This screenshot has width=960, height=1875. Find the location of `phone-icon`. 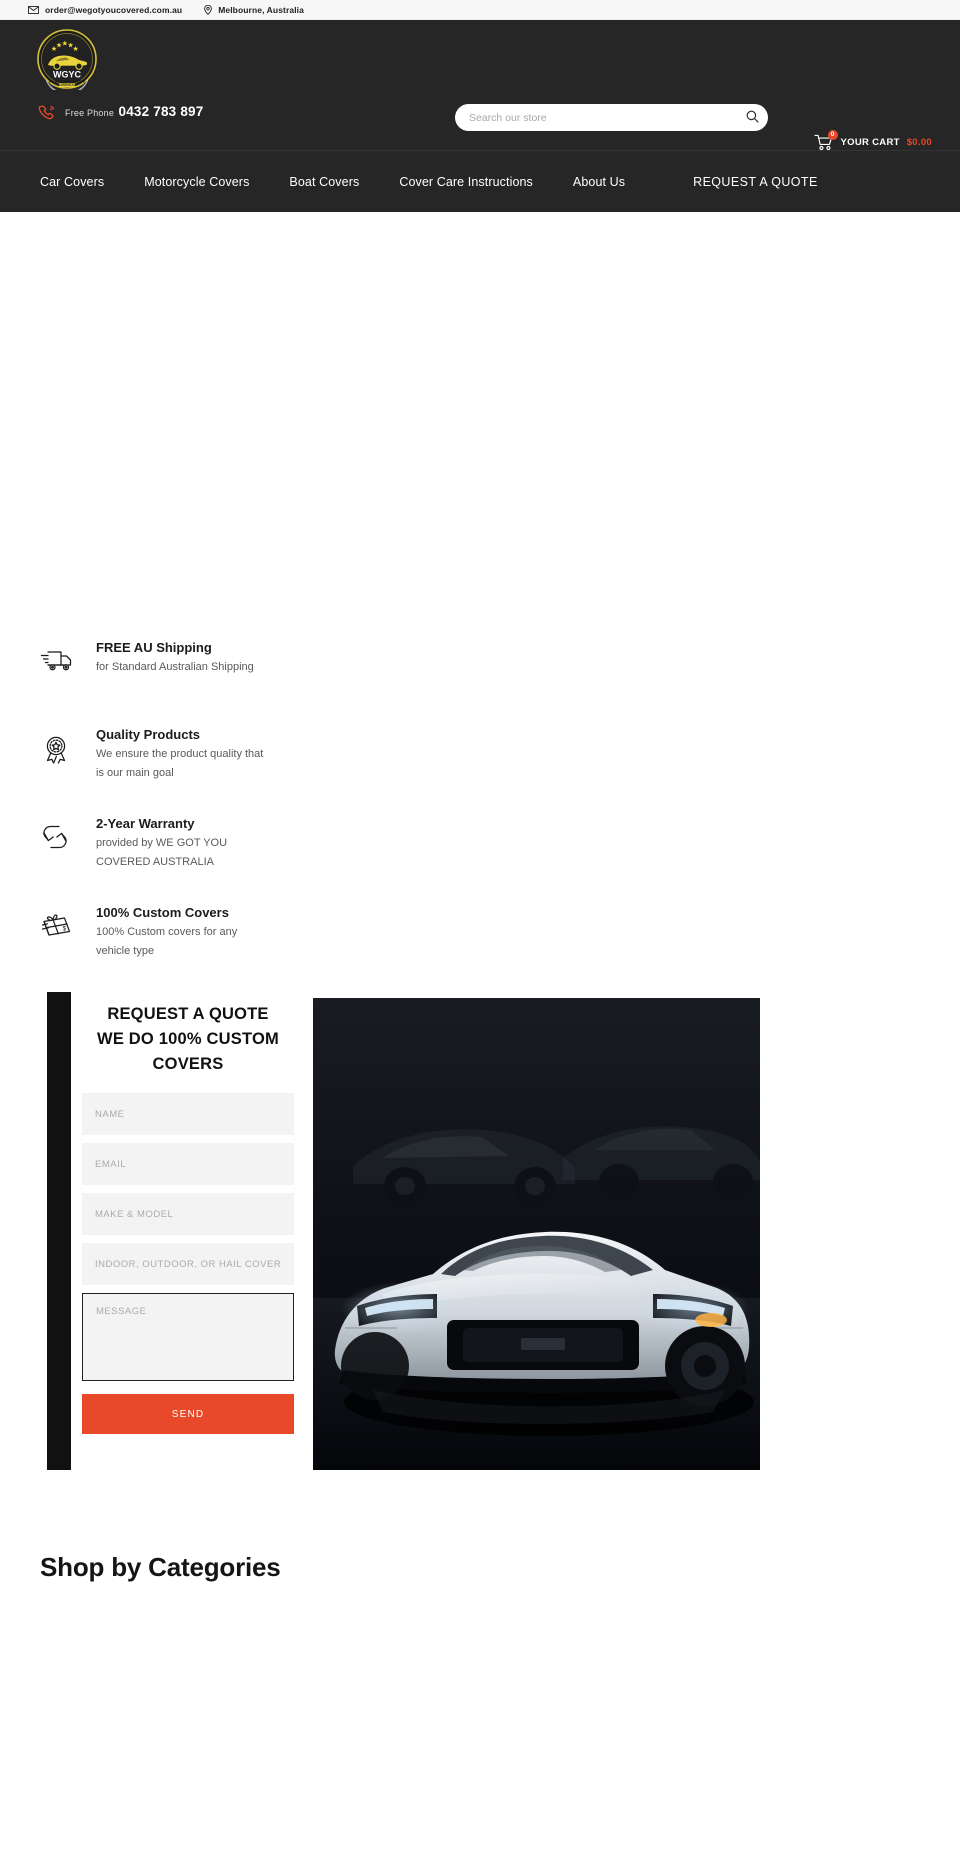

phone-icon is located at coordinates (46, 112).